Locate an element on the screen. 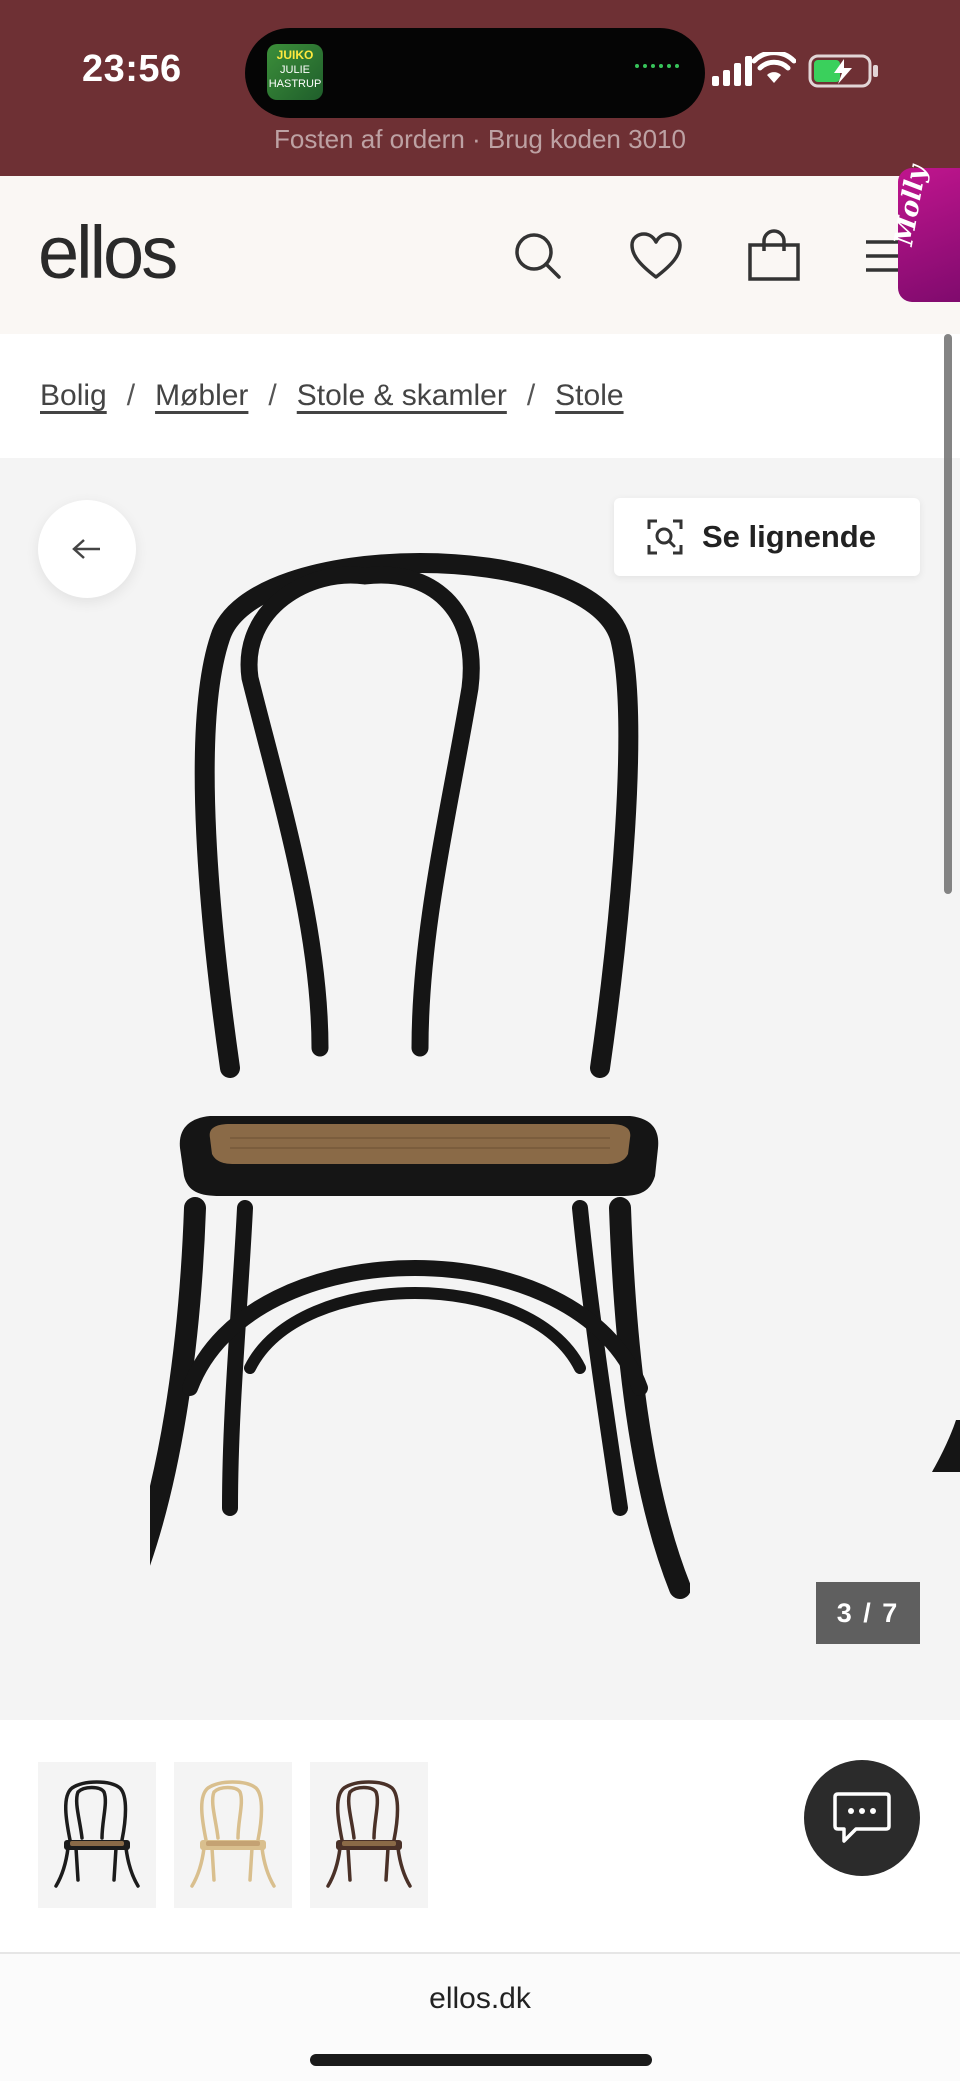 The width and height of the screenshot is (960, 2081). breadcrumb-stole: Stole is located at coordinates (589, 396).